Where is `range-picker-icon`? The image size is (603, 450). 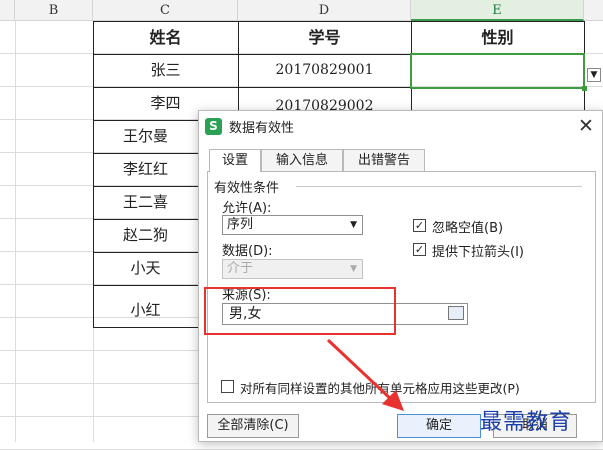
range-picker-icon is located at coordinates (456, 313).